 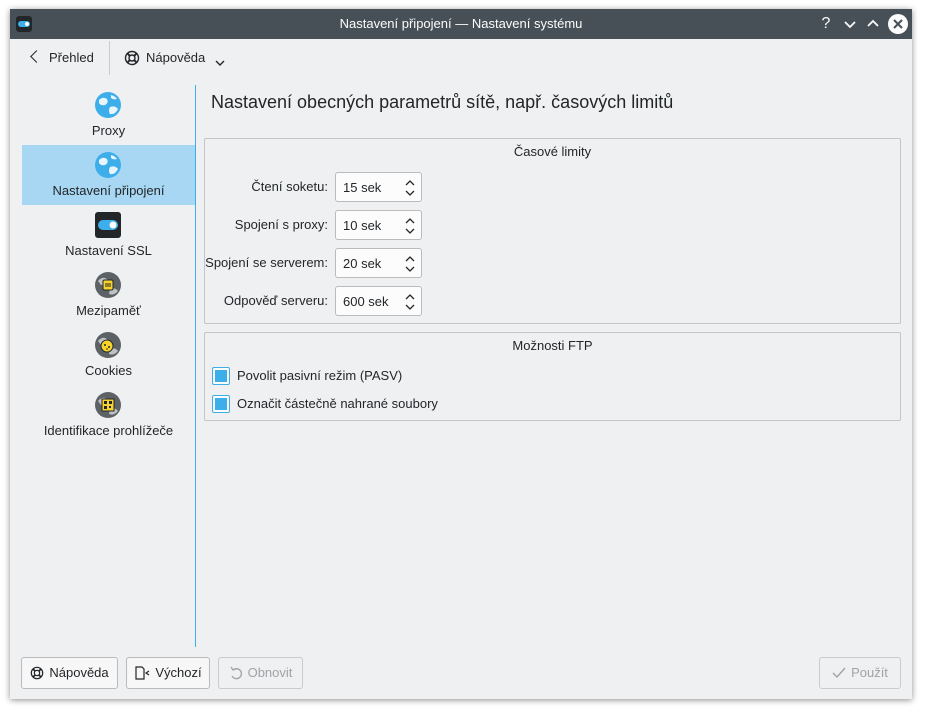 I want to click on socket-read-spinbox: 15 sek, so click(x=378, y=187).